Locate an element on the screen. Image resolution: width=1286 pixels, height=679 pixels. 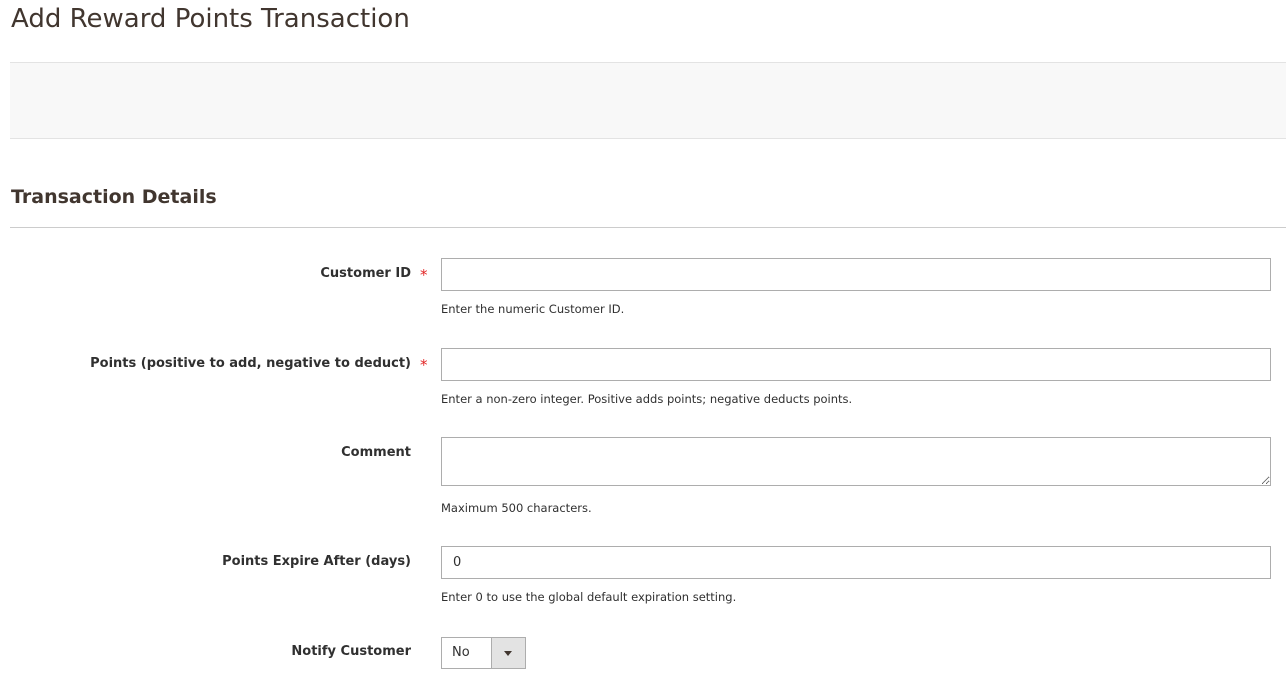
comment-hint: Maximum 500 characters. is located at coordinates (516, 508).